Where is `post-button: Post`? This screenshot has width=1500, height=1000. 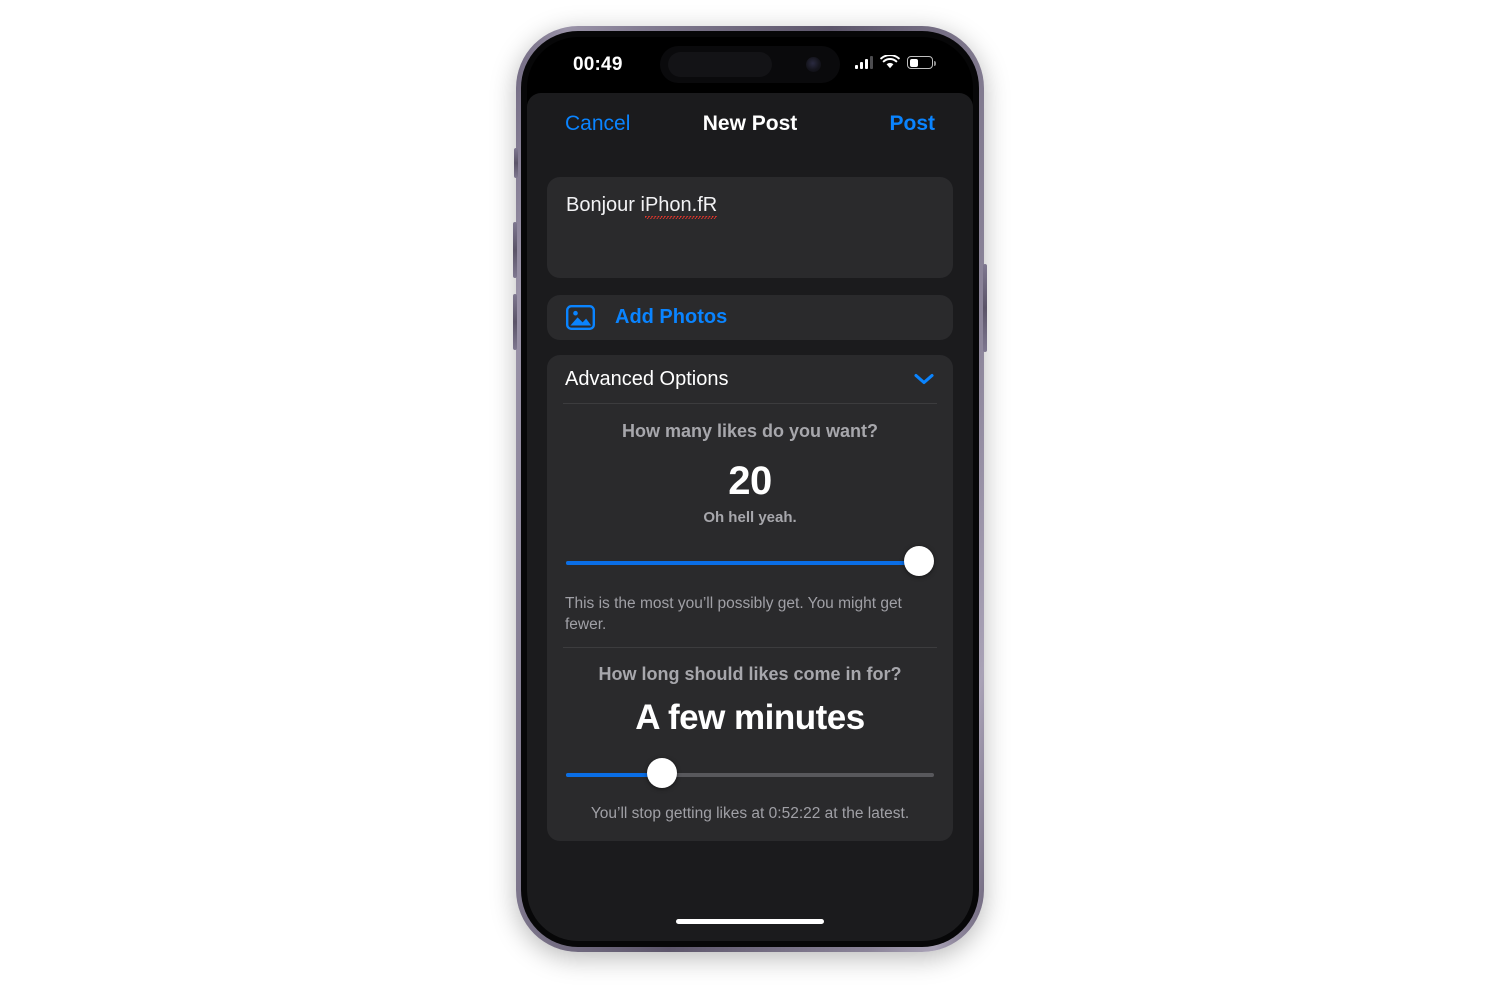 post-button: Post is located at coordinates (912, 124).